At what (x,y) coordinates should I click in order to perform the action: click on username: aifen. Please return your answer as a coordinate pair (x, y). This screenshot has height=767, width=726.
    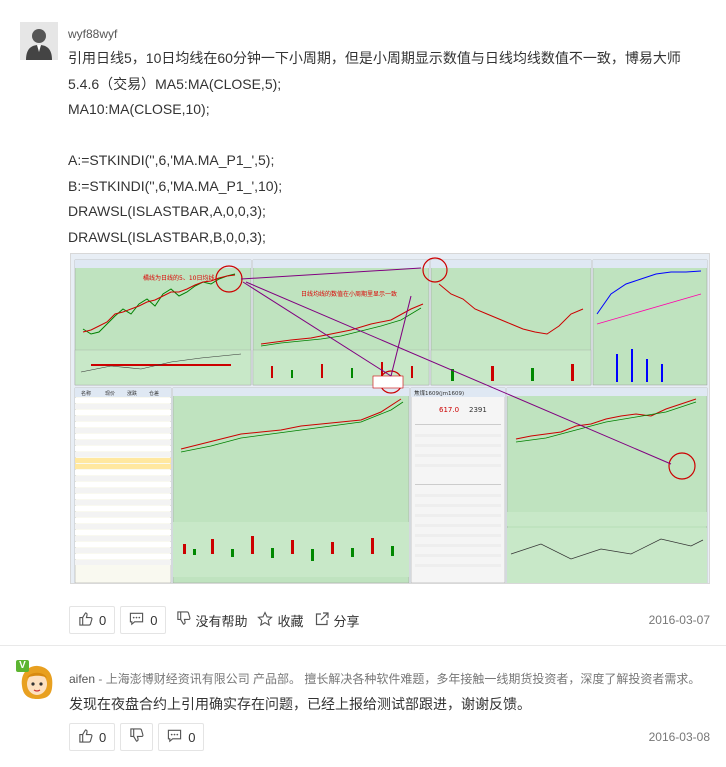
    Looking at the image, I should click on (82, 679).